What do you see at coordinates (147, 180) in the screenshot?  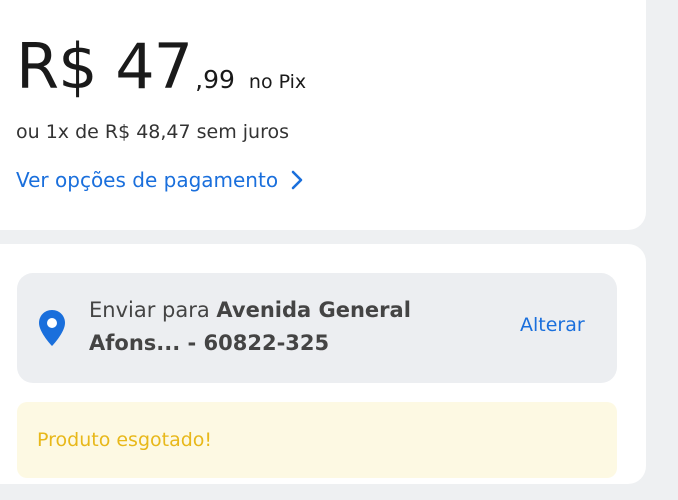 I see `payment-options-label: Ver opções de pagamento` at bounding box center [147, 180].